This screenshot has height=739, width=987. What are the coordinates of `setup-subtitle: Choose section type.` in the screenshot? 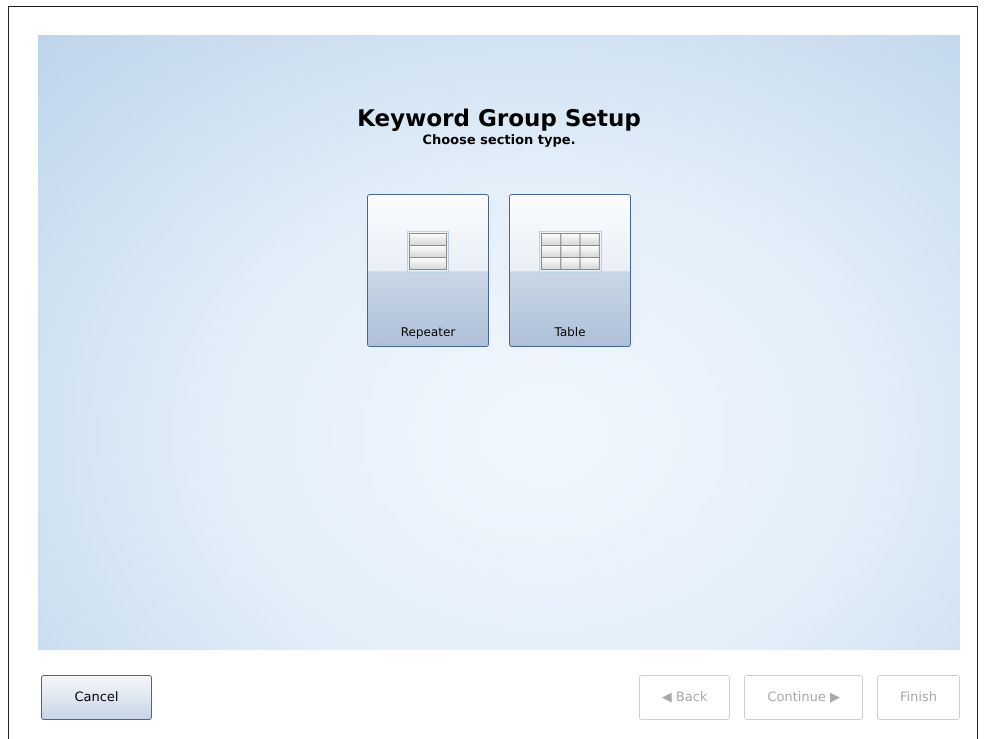 It's located at (499, 141).